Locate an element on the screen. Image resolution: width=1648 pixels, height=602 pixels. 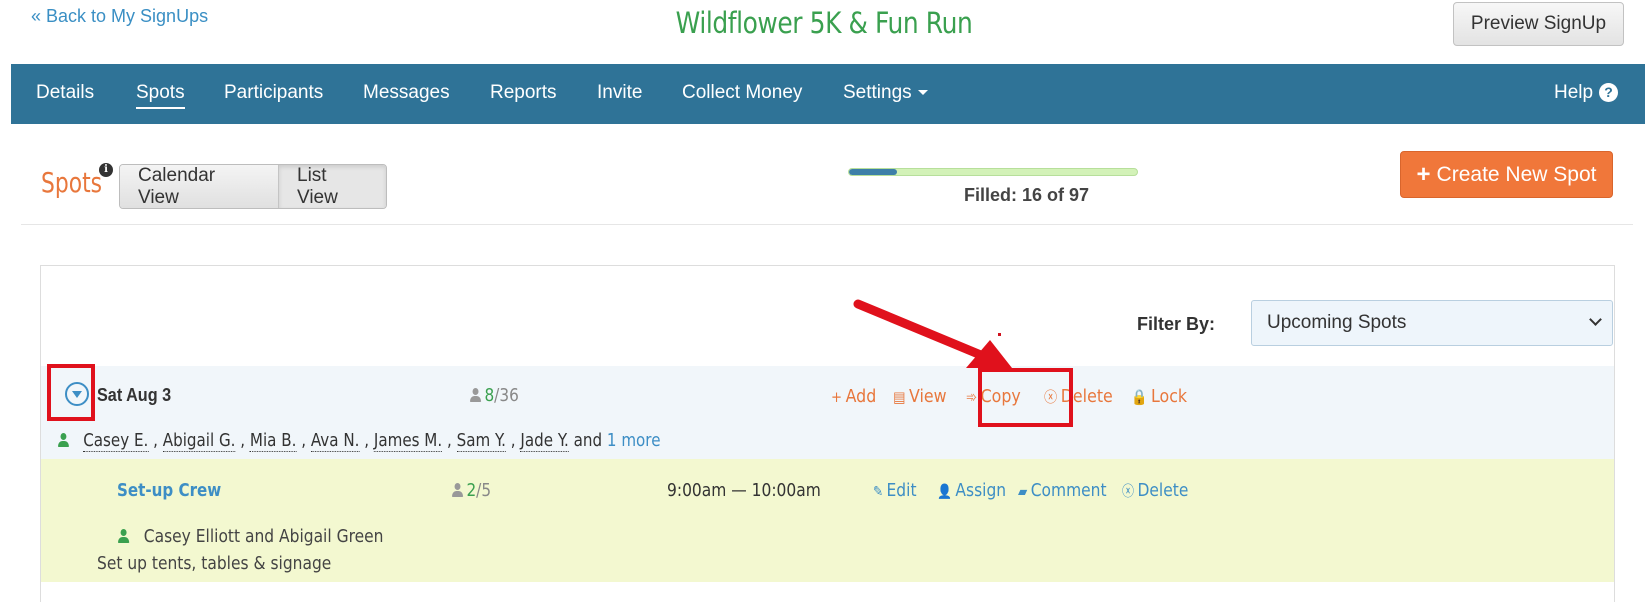
nav-settings: Settings is located at coordinates (885, 94).